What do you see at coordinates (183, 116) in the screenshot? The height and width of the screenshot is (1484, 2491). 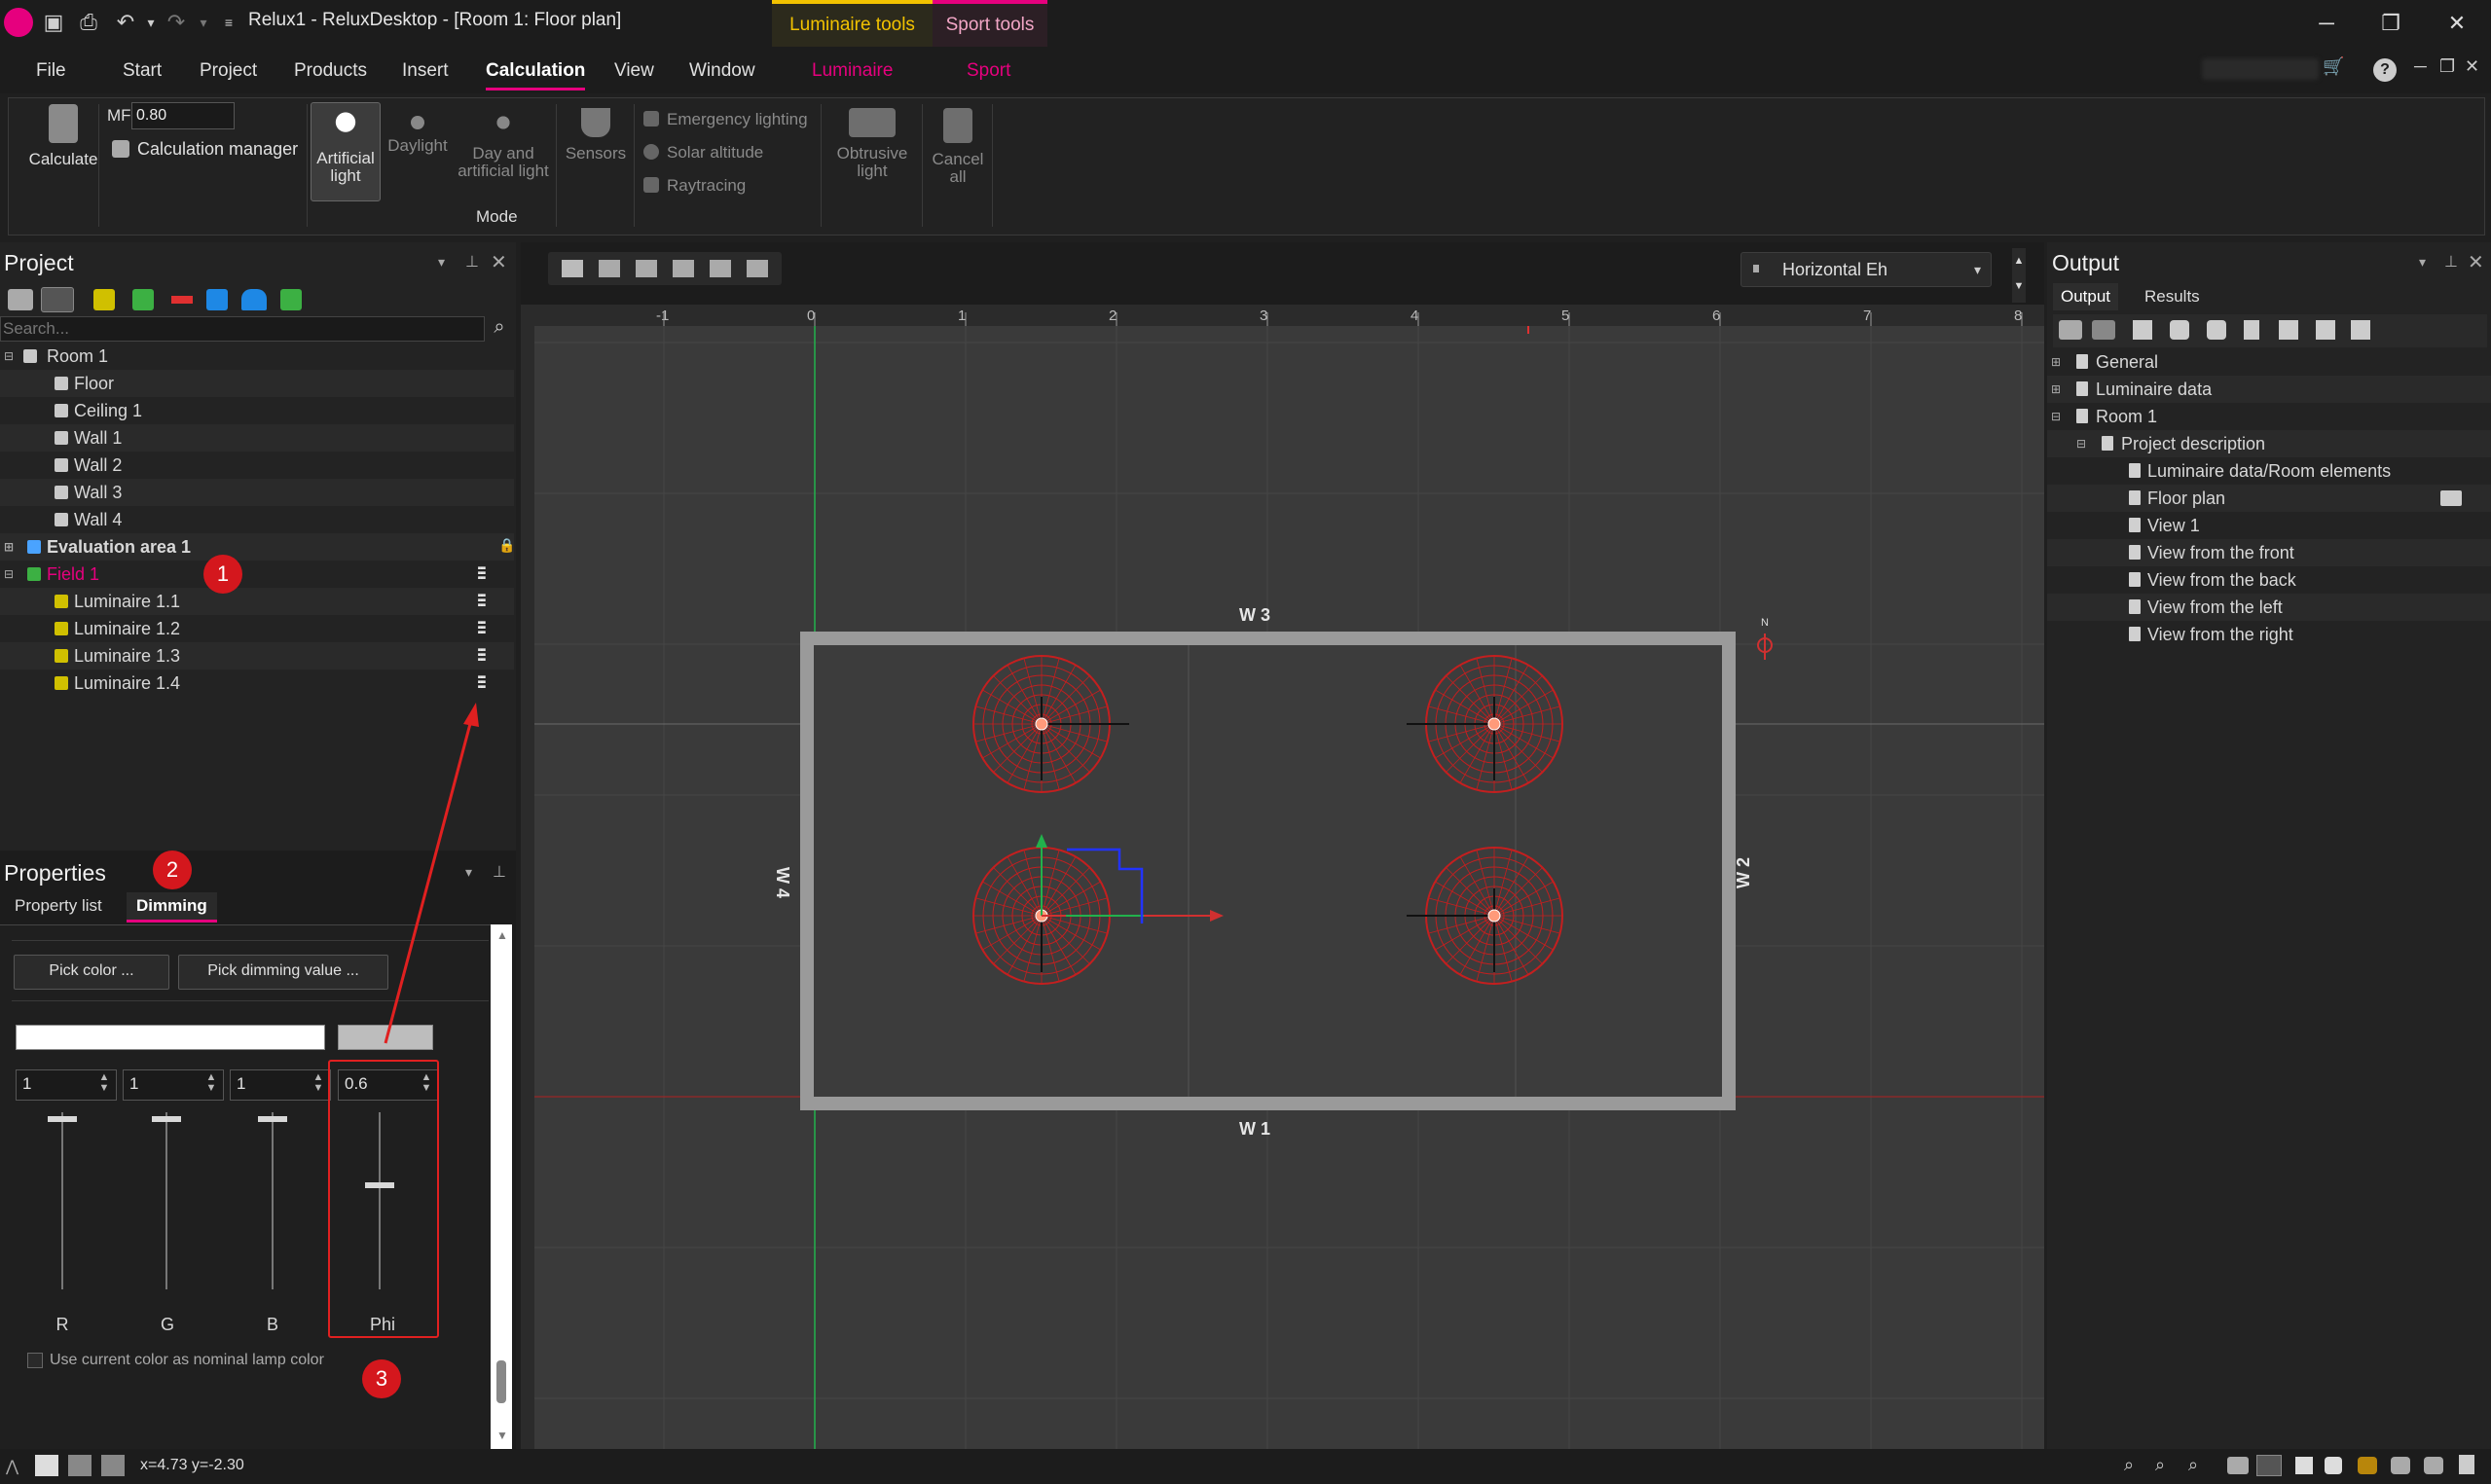 I see `maintenance-factor-input: 0.80` at bounding box center [183, 116].